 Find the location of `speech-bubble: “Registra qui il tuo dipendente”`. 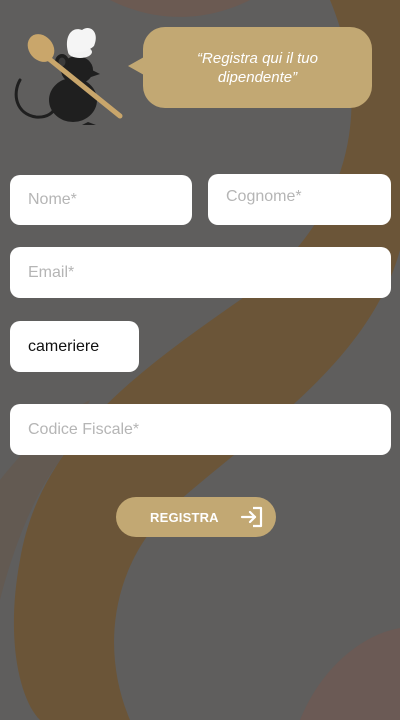

speech-bubble: “Registra qui il tuo dipendente” is located at coordinates (250, 67).